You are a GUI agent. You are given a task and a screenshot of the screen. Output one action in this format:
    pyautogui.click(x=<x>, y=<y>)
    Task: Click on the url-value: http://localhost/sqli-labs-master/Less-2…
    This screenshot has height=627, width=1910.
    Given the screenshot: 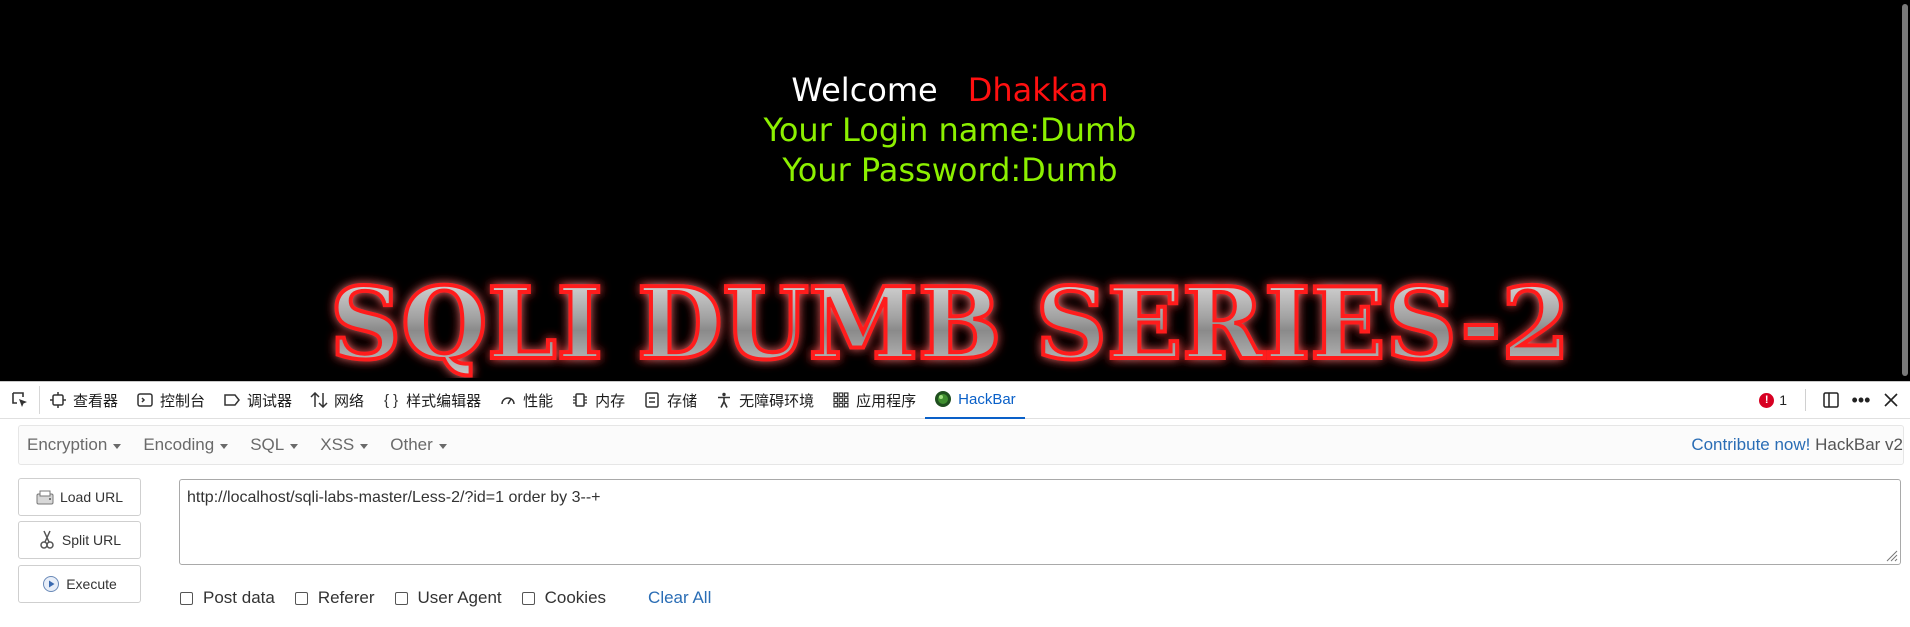 What is the action you would take?
    pyautogui.click(x=394, y=497)
    